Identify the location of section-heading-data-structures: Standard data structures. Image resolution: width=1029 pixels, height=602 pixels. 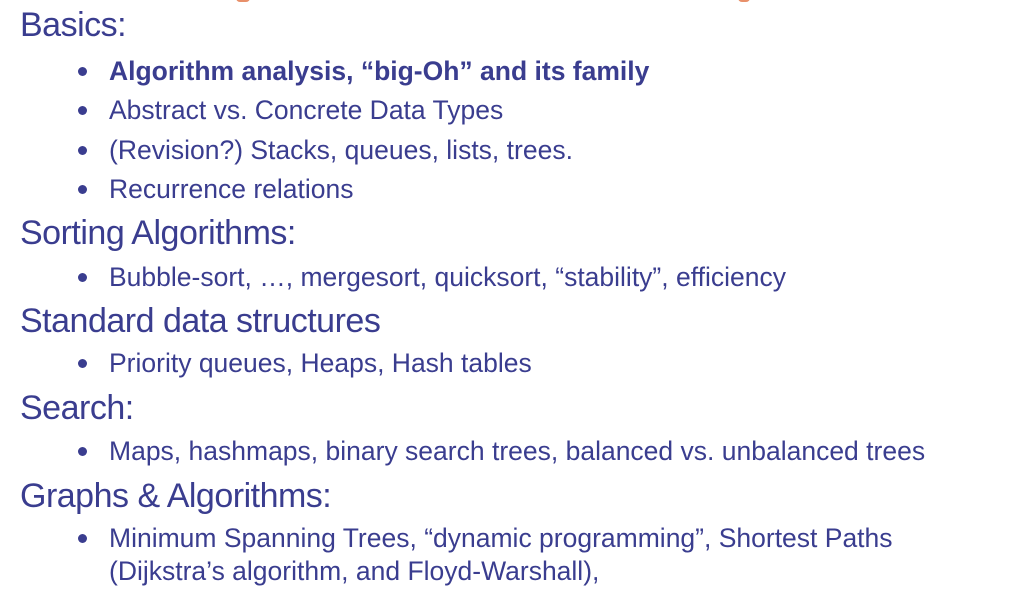
(200, 321).